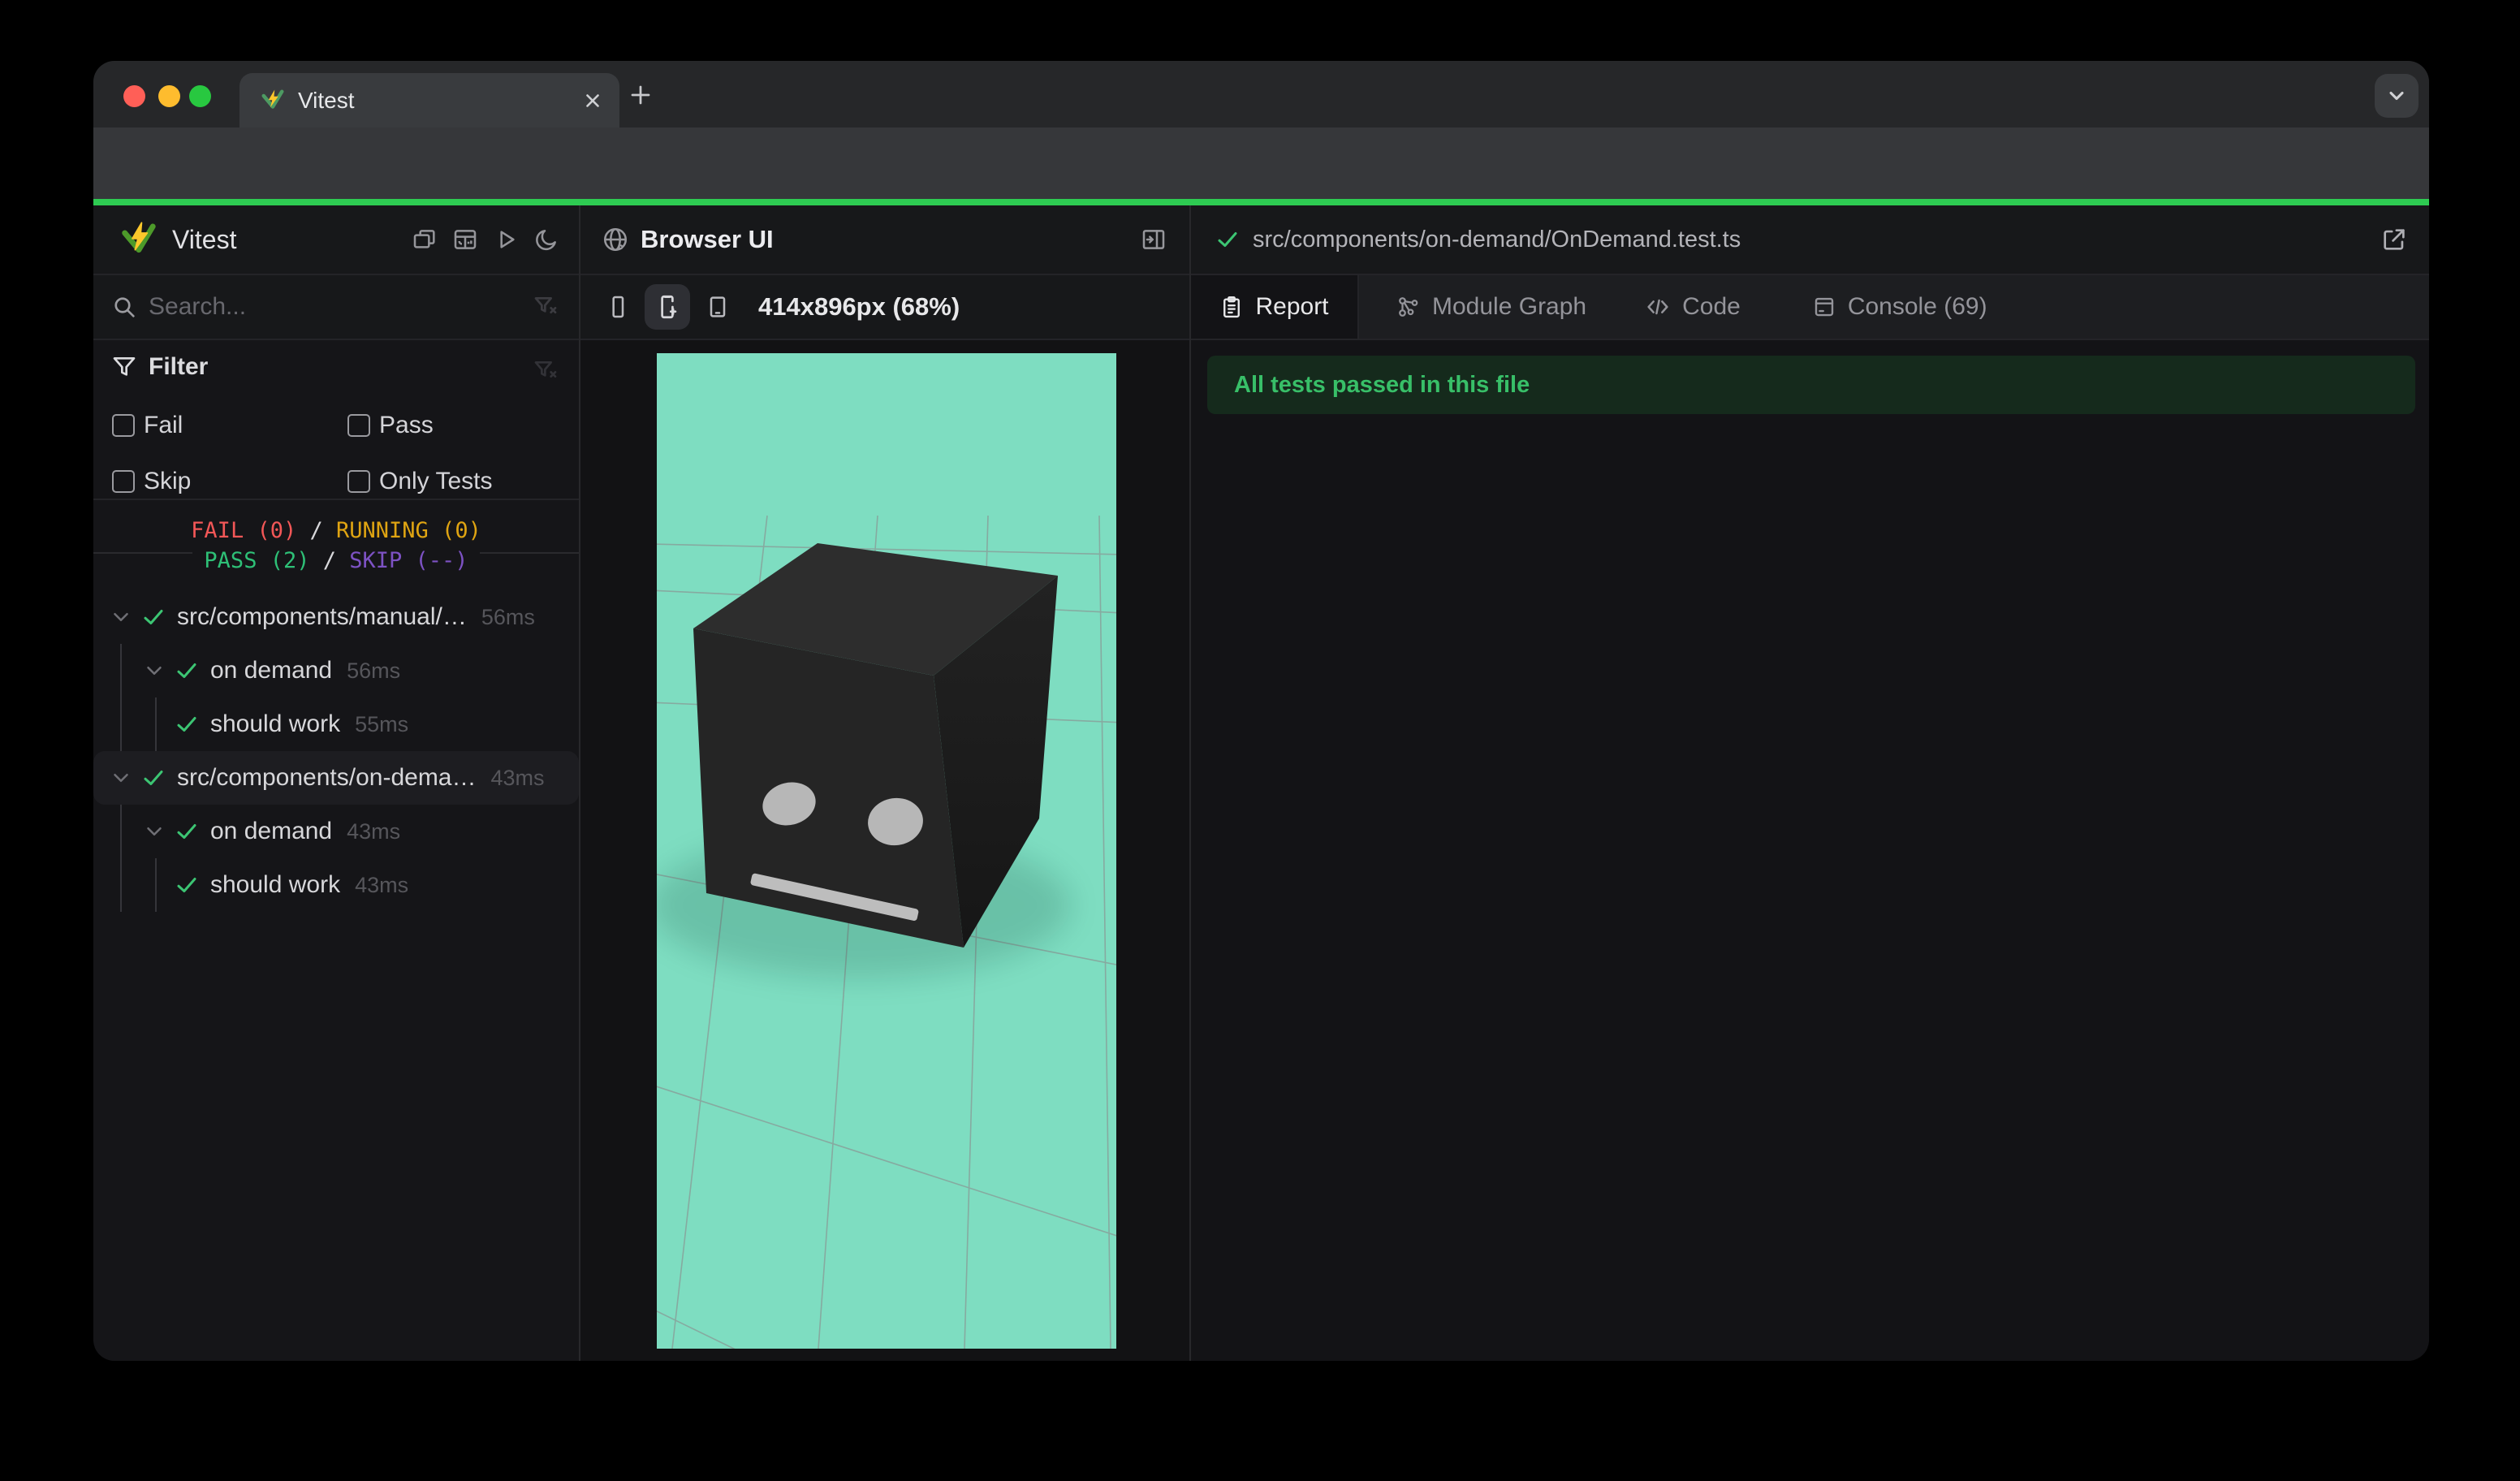 This screenshot has width=2520, height=1481. What do you see at coordinates (163, 425) in the screenshot?
I see `fail-checkbox-label: Fail` at bounding box center [163, 425].